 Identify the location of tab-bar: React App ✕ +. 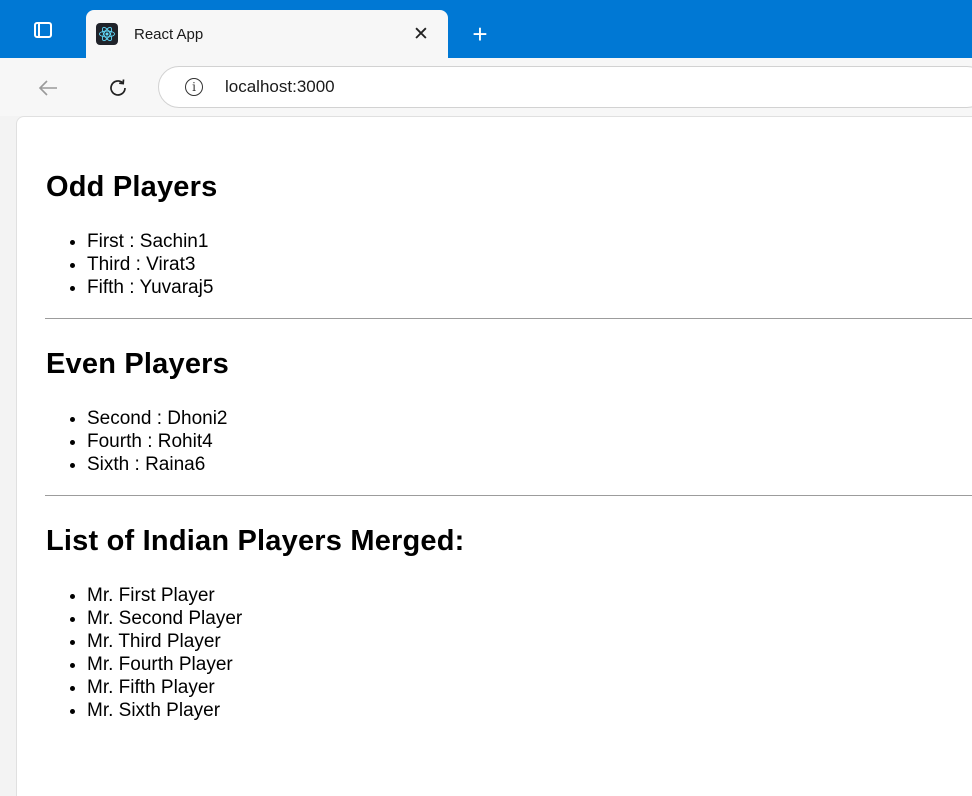
(486, 29).